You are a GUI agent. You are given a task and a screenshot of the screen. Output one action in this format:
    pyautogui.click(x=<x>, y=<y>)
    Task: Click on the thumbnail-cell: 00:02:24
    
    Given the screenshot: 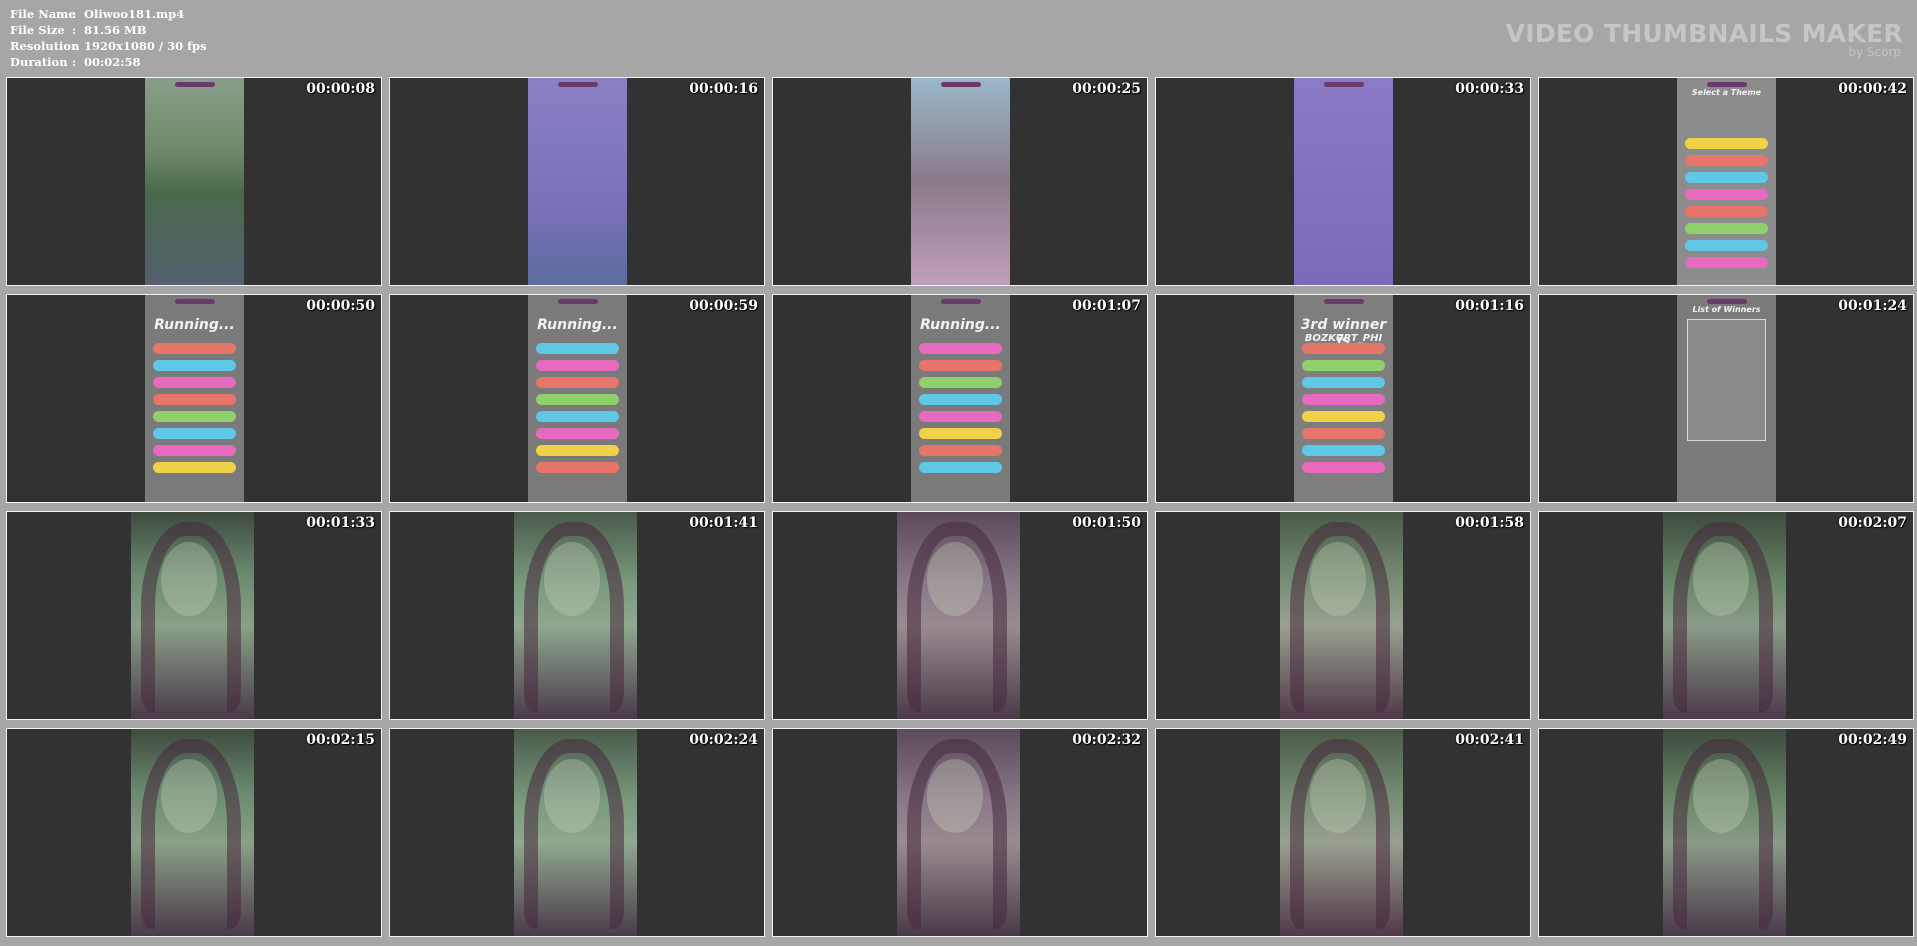 What is the action you would take?
    pyautogui.click(x=577, y=832)
    